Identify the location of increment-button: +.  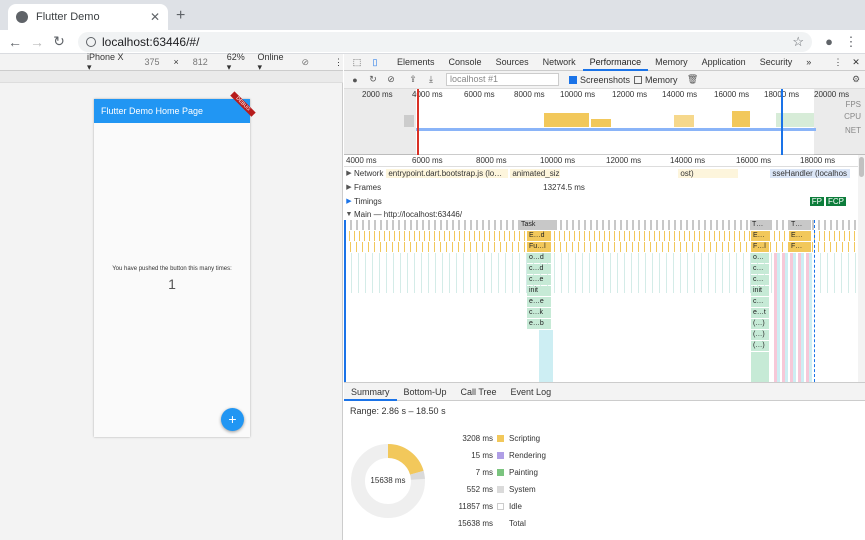
(232, 419).